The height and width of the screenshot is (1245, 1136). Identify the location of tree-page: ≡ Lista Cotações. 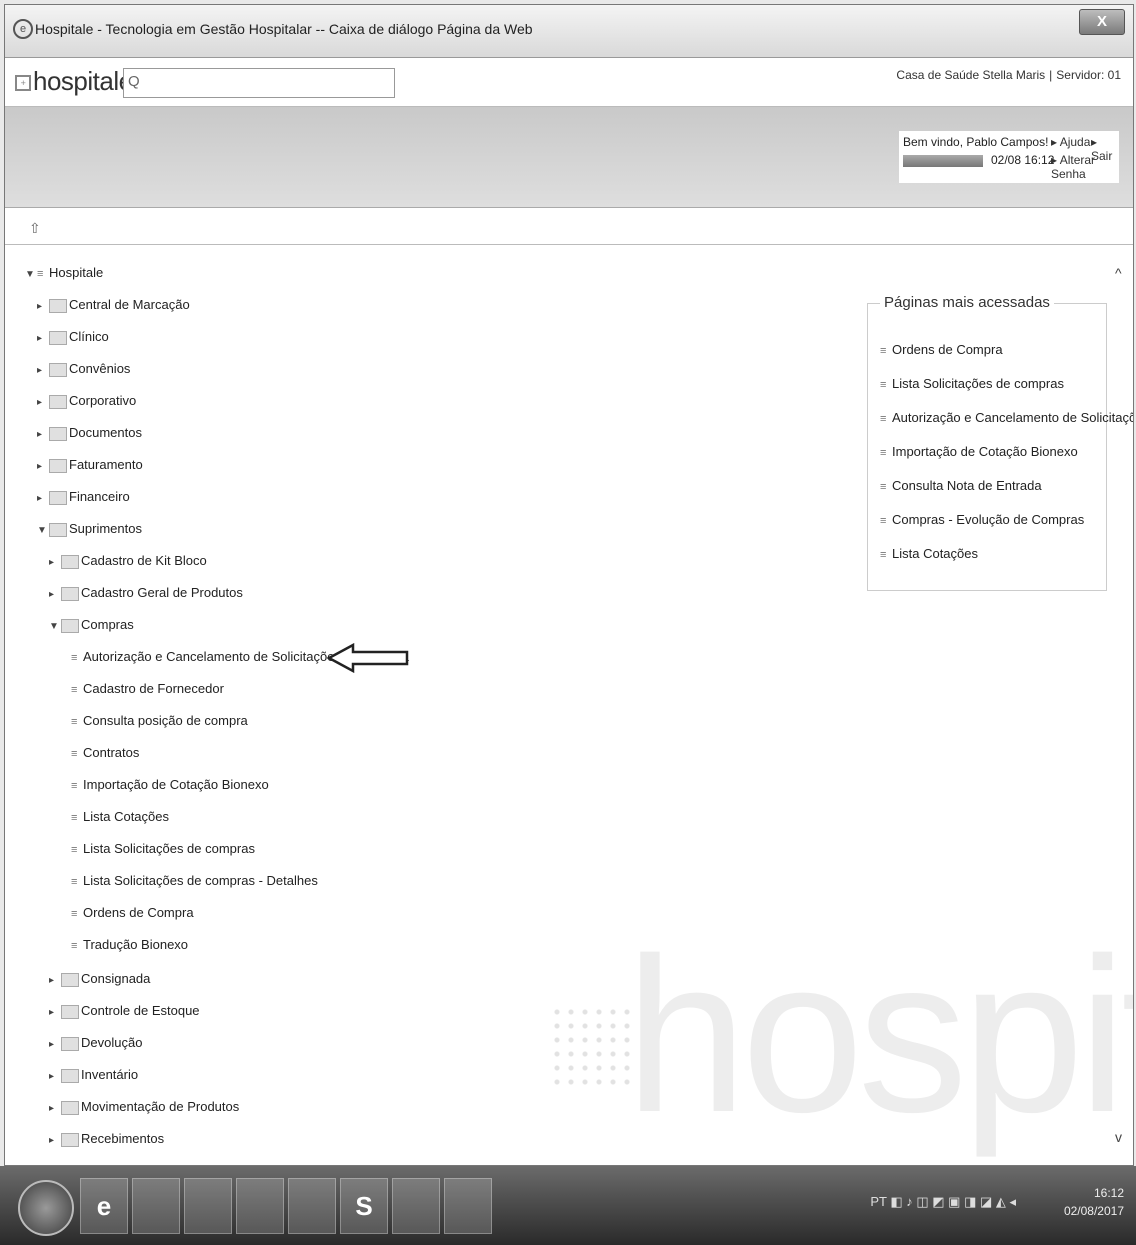
(120, 817).